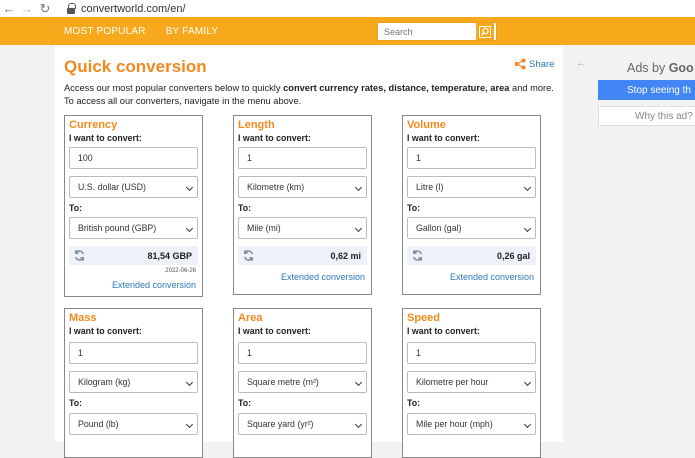  Describe the element at coordinates (581, 63) in the screenshot. I see `collapse-arrow-icon: ←` at that location.